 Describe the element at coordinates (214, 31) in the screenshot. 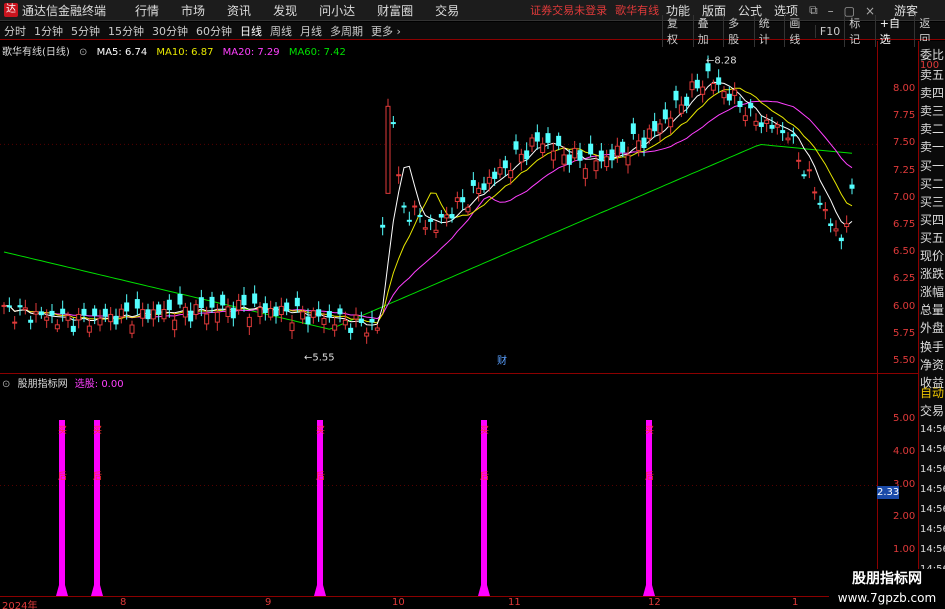

I see `period-60min: 60分钟` at that location.